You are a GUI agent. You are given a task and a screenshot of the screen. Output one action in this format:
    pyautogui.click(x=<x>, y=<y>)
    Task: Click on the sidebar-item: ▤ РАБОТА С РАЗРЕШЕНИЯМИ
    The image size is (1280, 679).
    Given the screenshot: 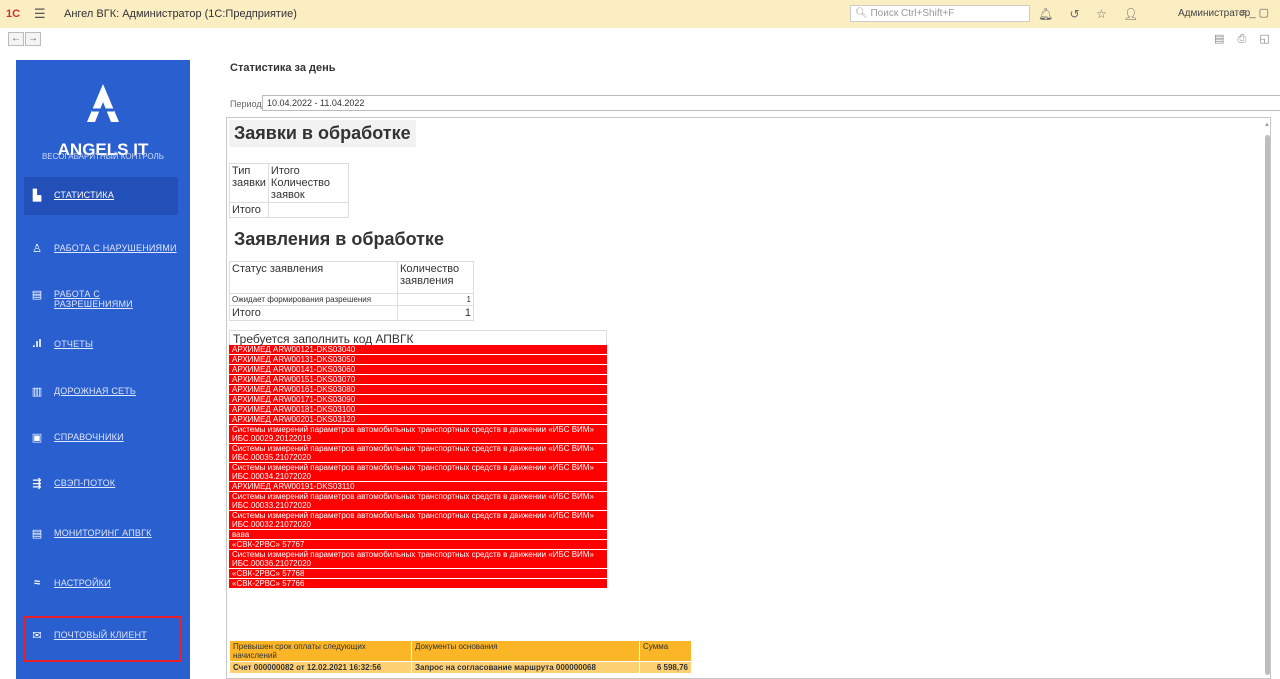 What is the action you would take?
    pyautogui.click(x=101, y=295)
    